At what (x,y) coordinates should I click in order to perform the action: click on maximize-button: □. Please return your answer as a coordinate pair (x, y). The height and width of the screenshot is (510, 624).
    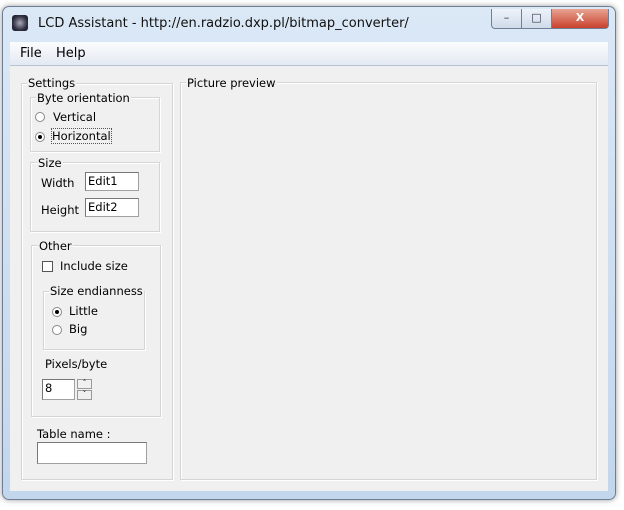
    Looking at the image, I should click on (536, 19).